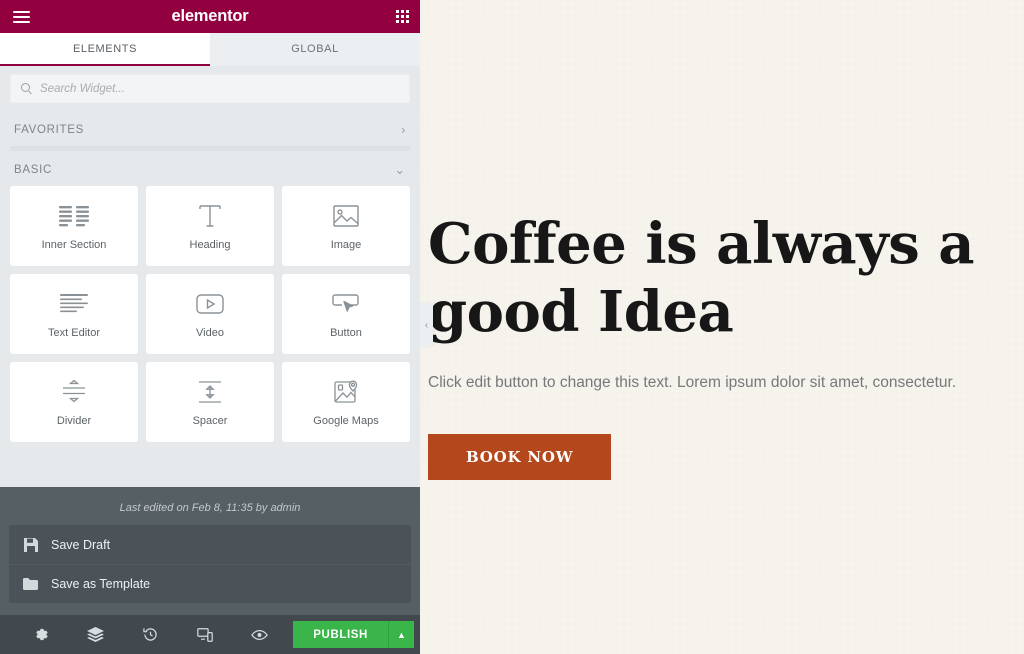  I want to click on hamburger-icon, so click(21, 17).